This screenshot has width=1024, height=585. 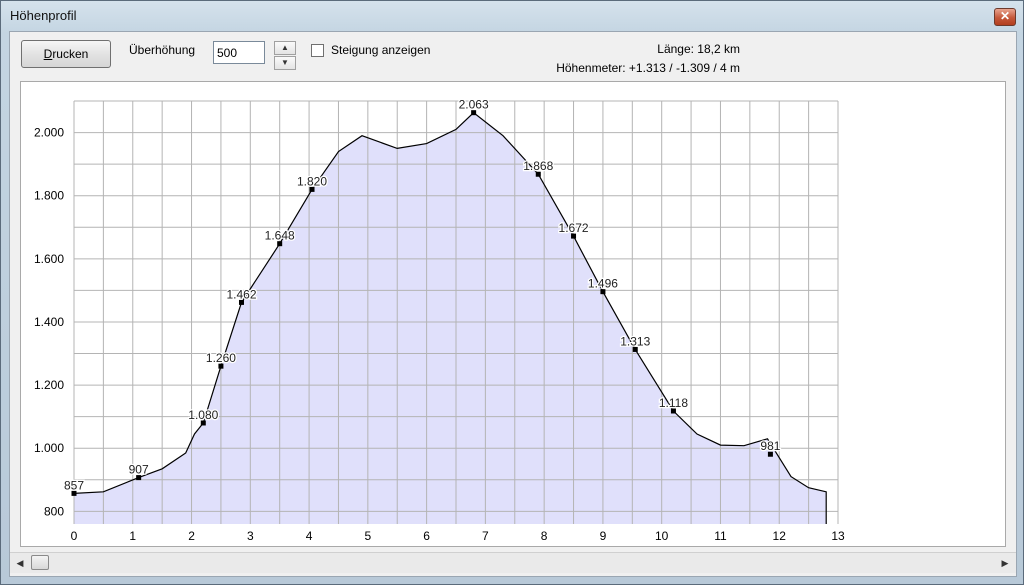 I want to click on exaggeration-input, so click(x=239, y=52).